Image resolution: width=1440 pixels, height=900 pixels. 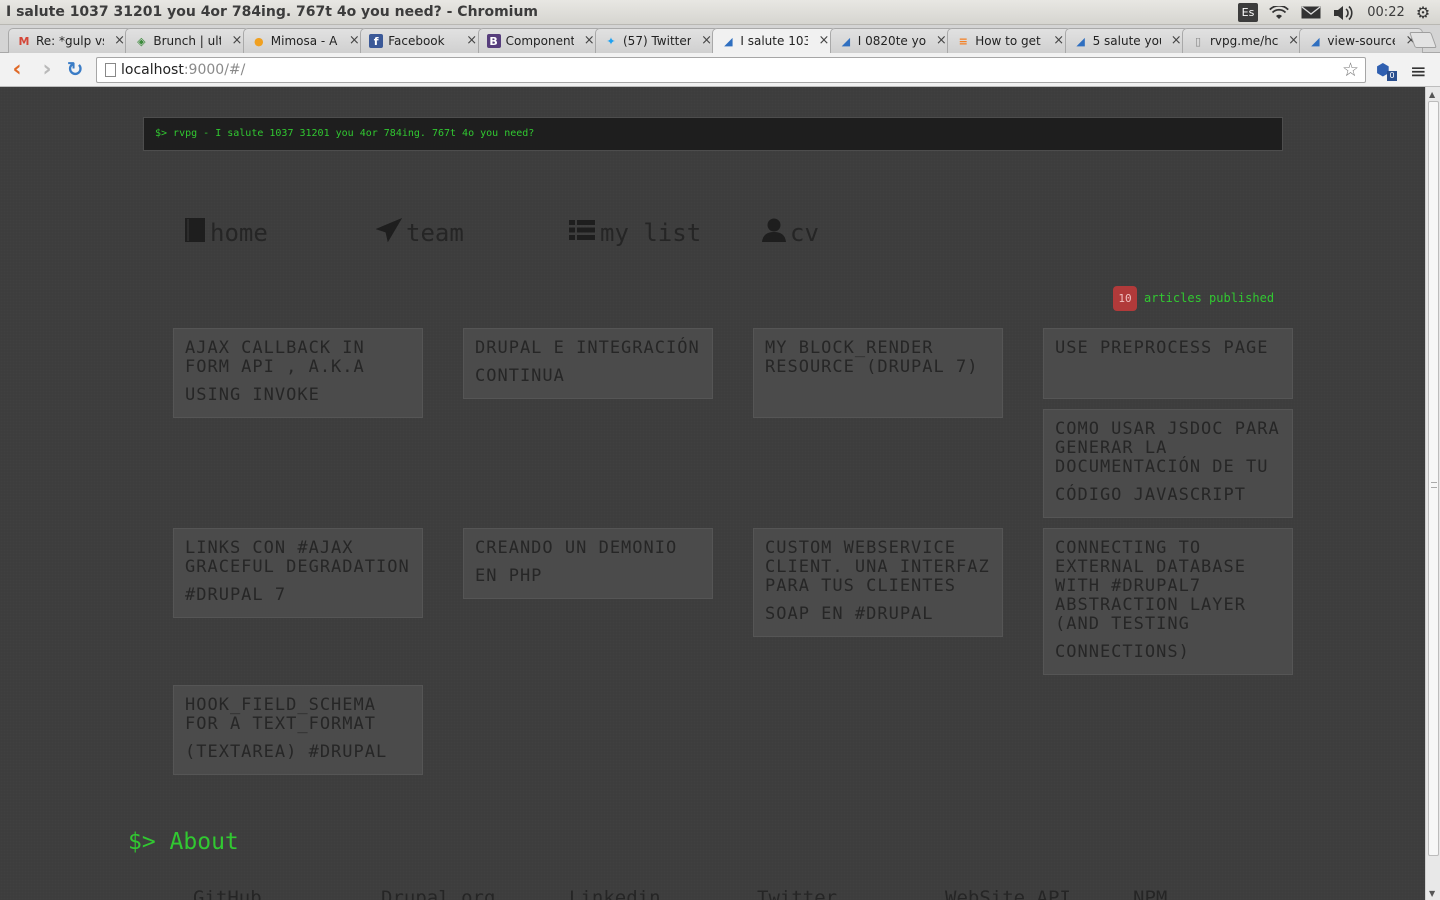 I want to click on browser-tab: ✦ (57) Twitter ×, so click(x=657, y=40).